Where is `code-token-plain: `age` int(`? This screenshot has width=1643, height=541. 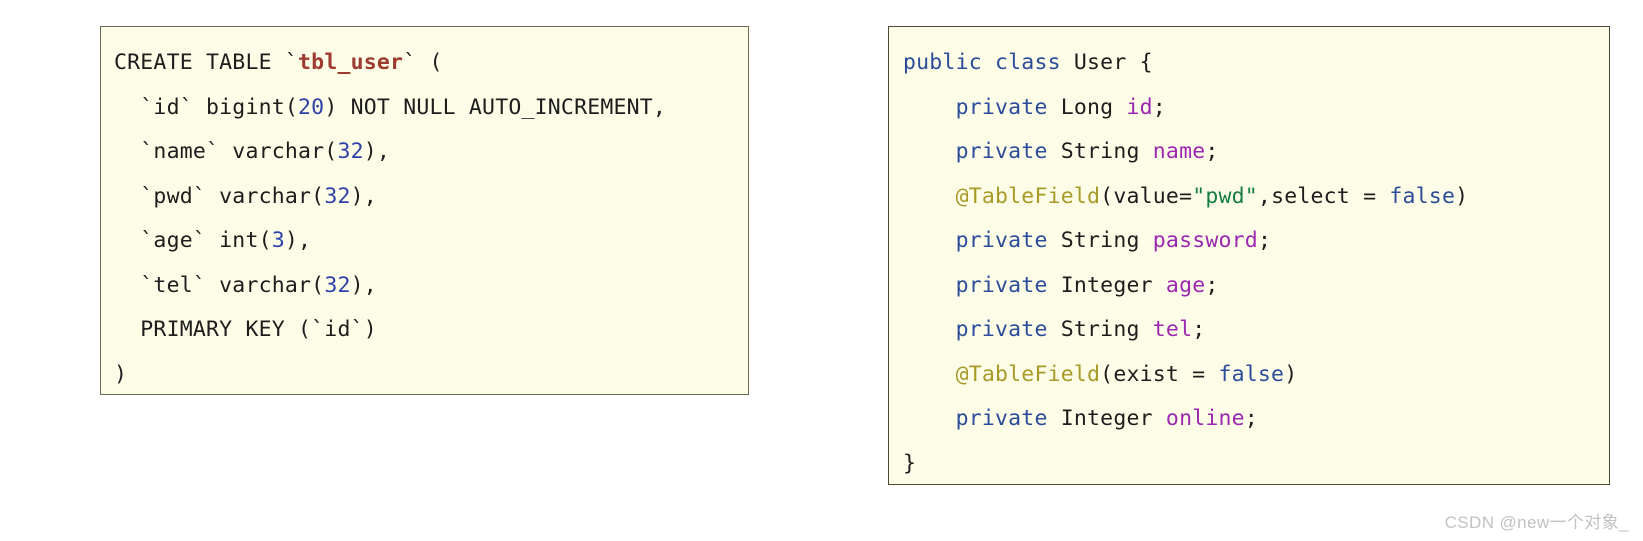
code-token-plain: `age` int( is located at coordinates (193, 240).